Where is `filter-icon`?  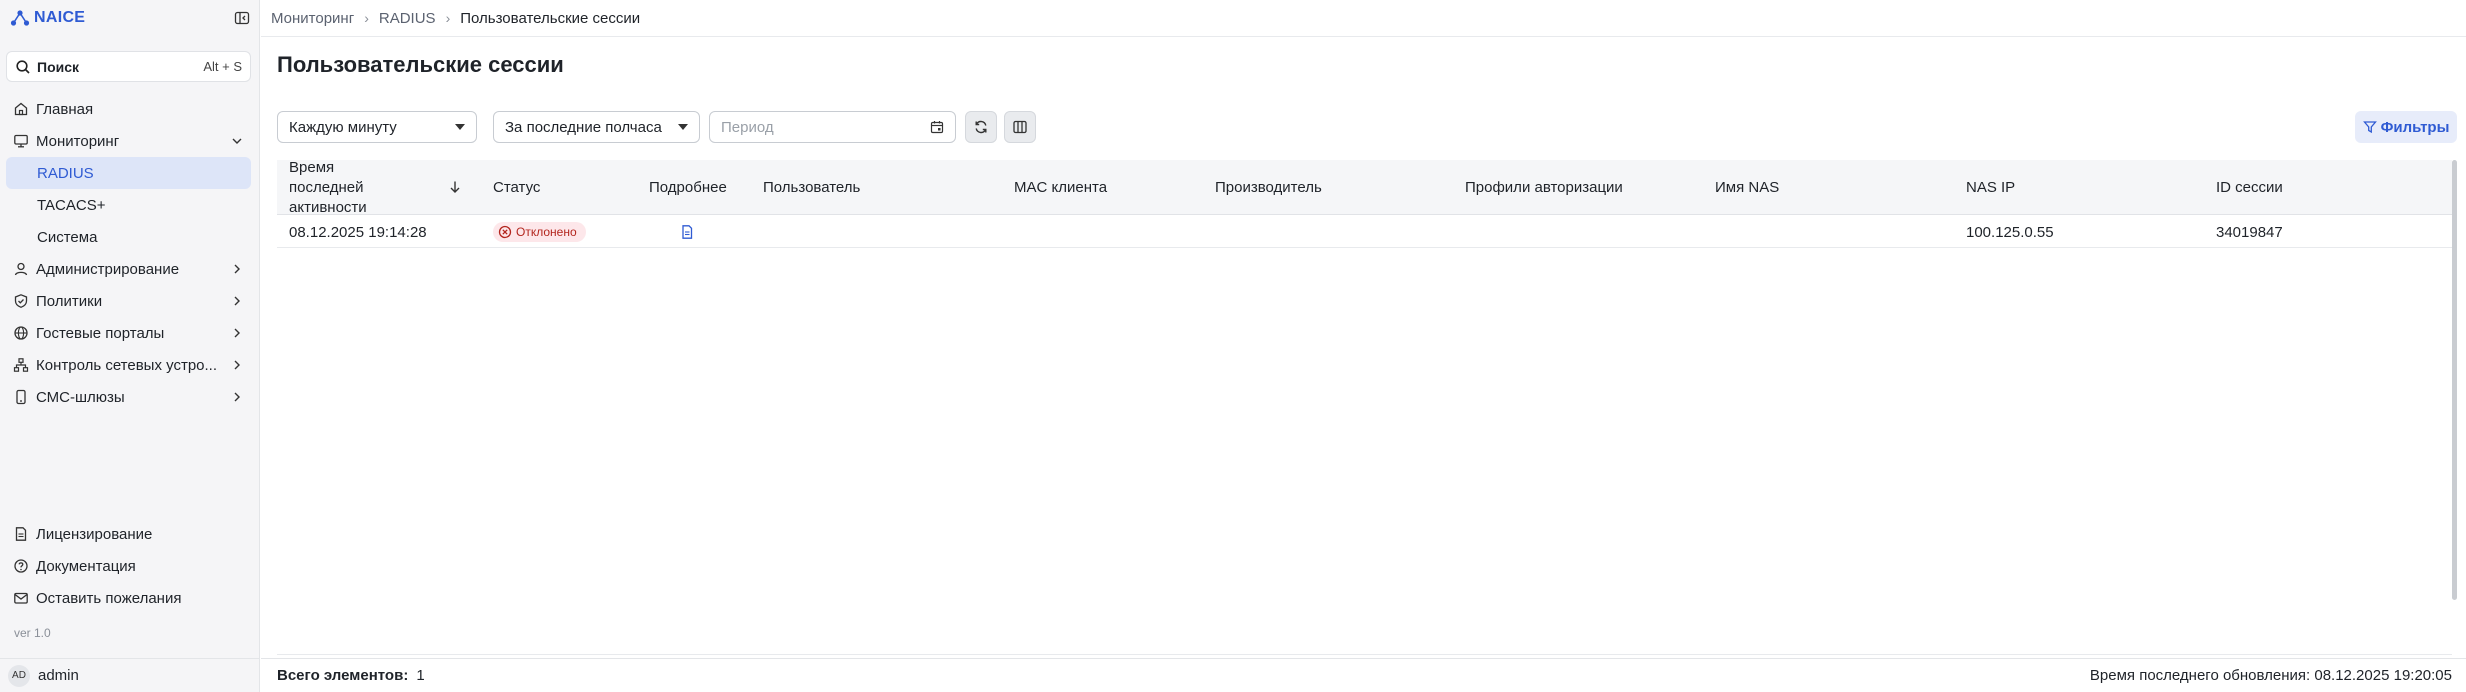 filter-icon is located at coordinates (2369, 127).